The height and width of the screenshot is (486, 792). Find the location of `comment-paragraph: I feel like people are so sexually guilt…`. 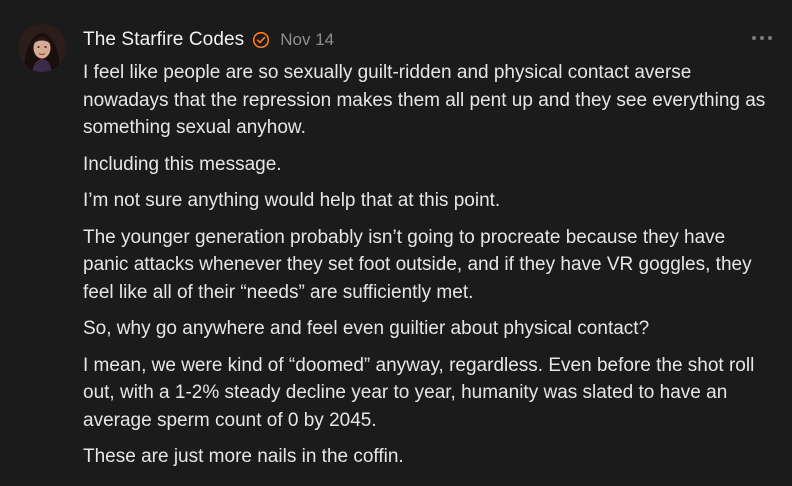

comment-paragraph: I feel like people are so sexually guilt… is located at coordinates (424, 100).